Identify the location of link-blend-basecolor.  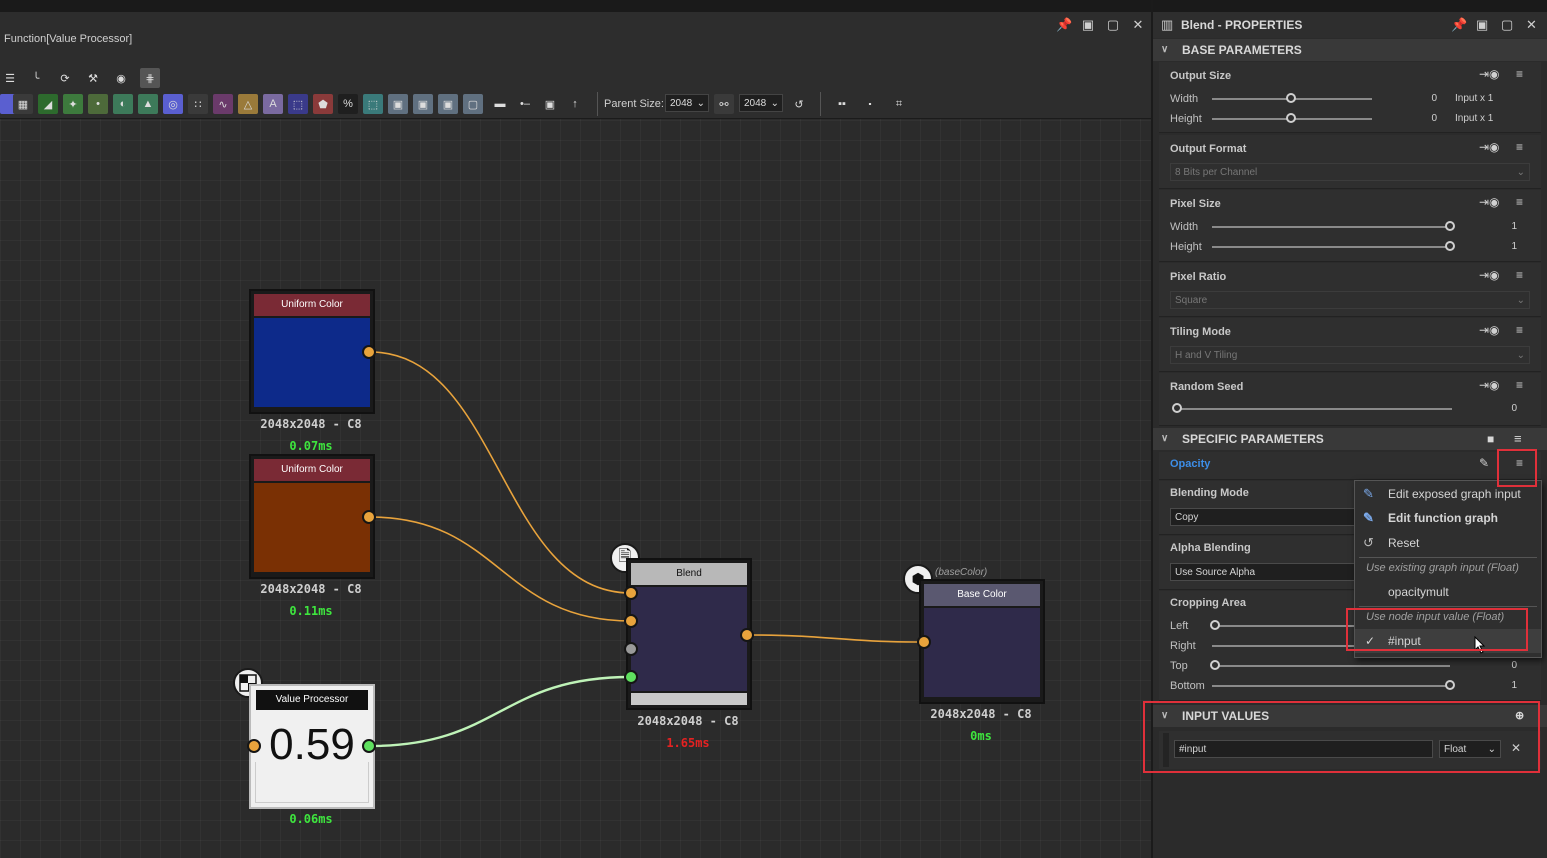
(835, 638).